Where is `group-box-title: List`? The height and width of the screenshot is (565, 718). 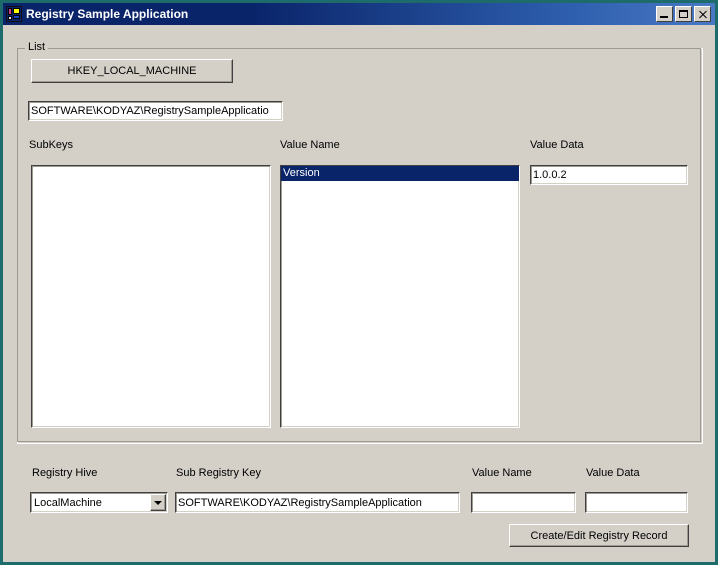 group-box-title: List is located at coordinates (37, 47).